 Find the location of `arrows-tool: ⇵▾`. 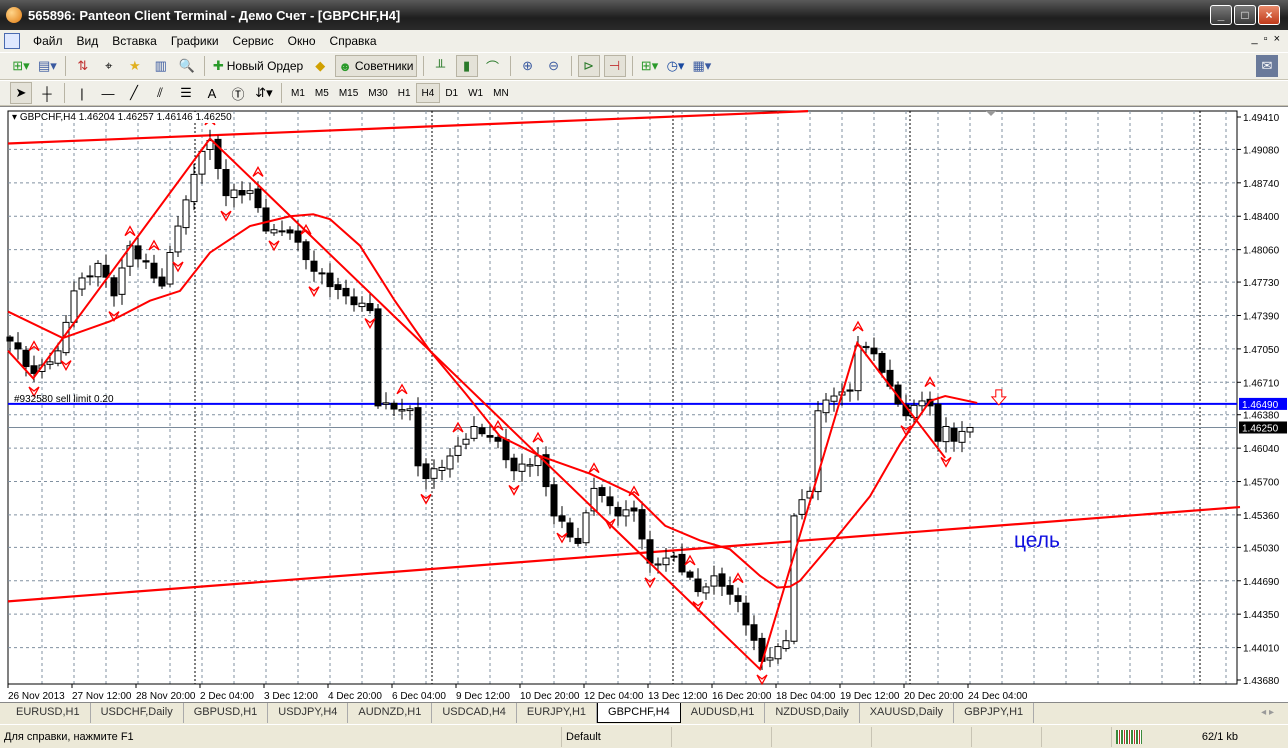

arrows-tool: ⇵▾ is located at coordinates (264, 93).